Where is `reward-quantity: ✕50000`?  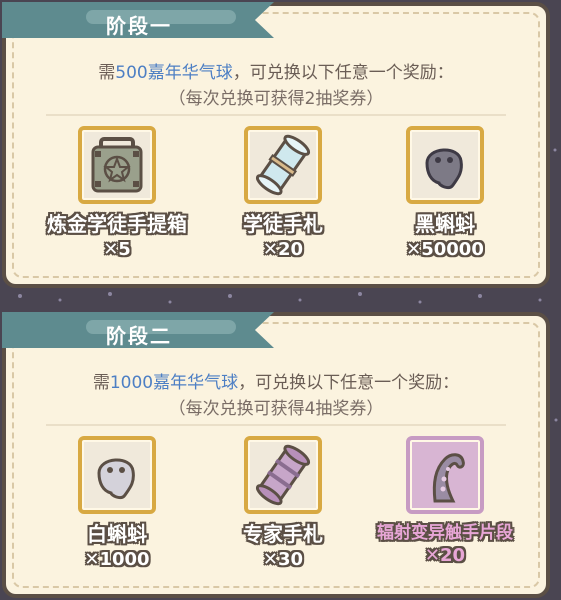
reward-quantity: ✕50000 is located at coordinates (445, 249).